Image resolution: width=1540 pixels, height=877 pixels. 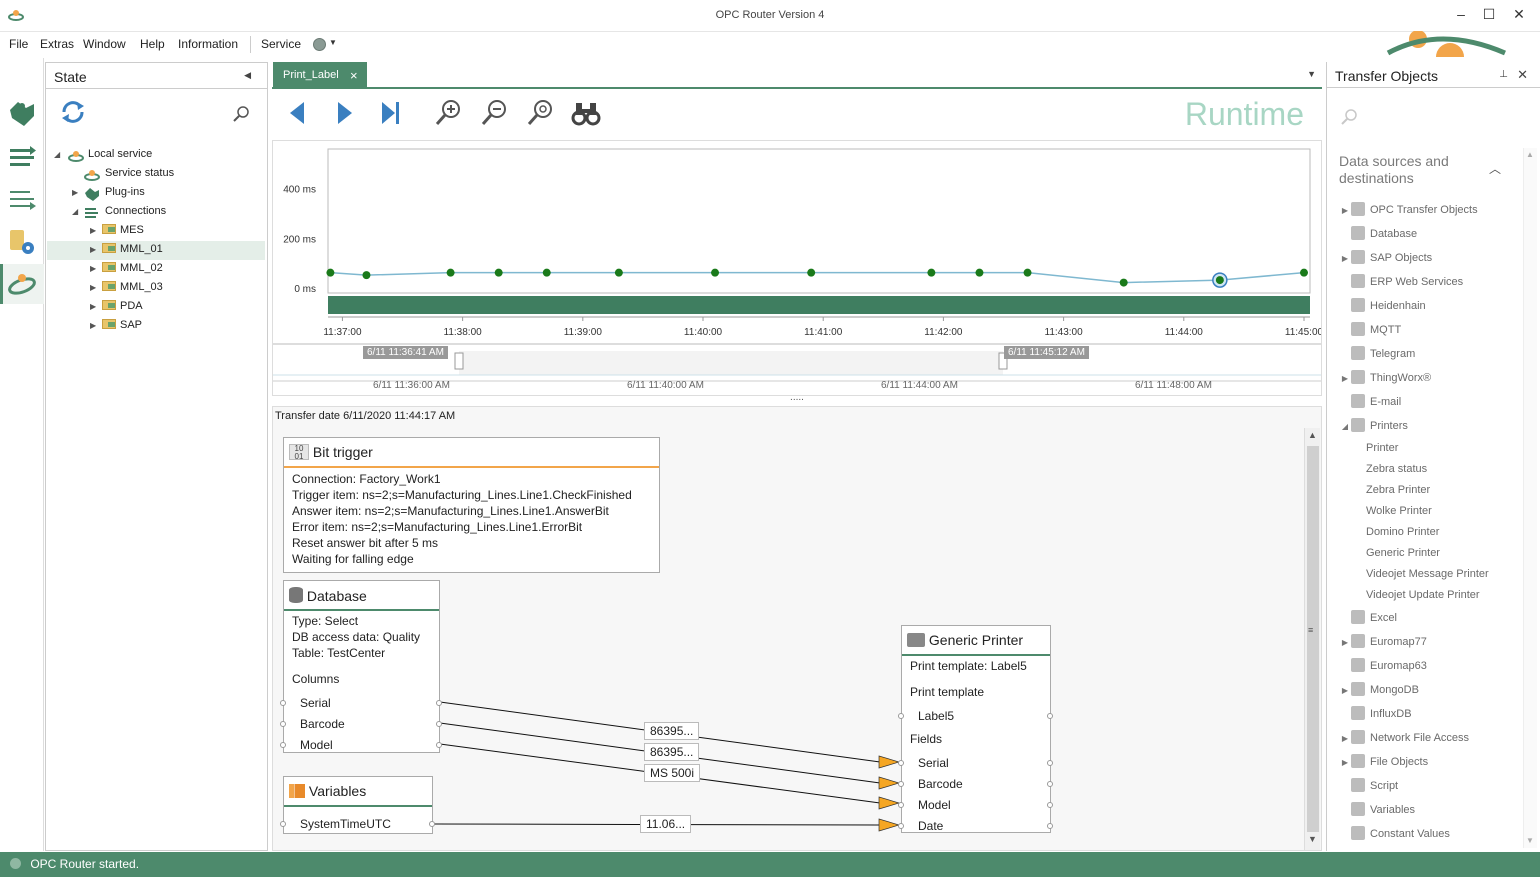 I want to click on menu-extras: Extras, so click(x=57, y=44).